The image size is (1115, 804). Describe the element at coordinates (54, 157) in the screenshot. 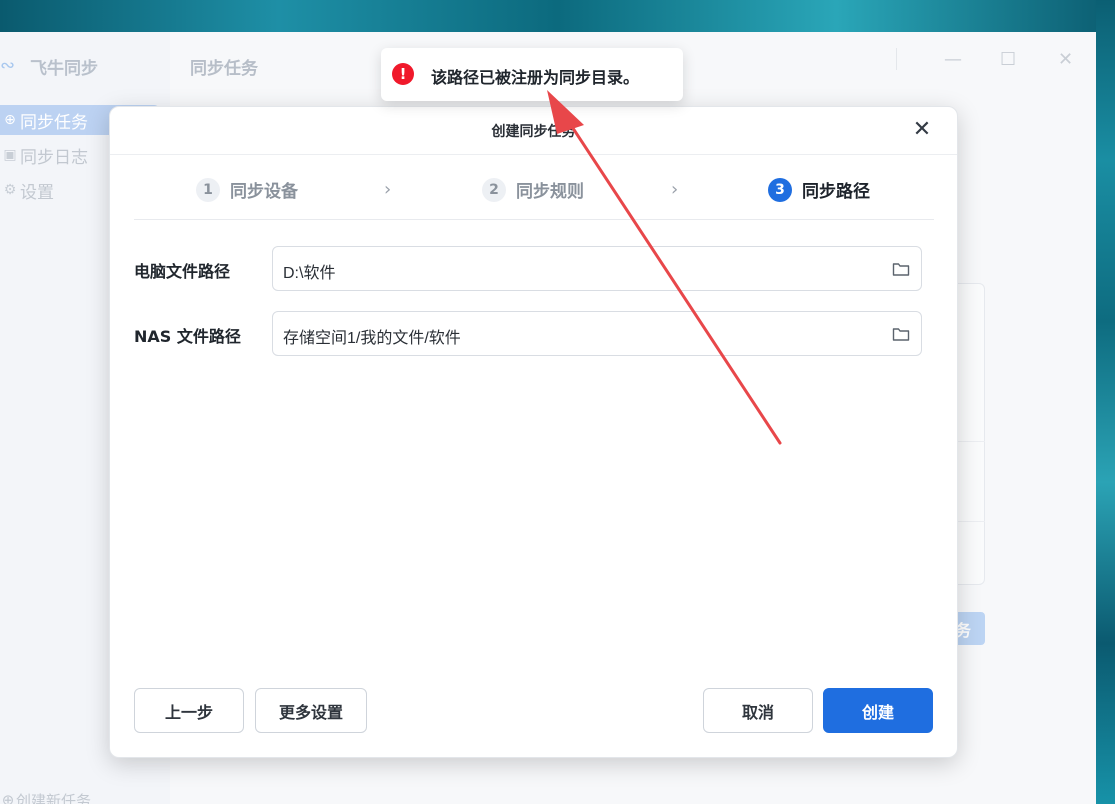

I see `sidebar-item-label: 同步日志` at that location.